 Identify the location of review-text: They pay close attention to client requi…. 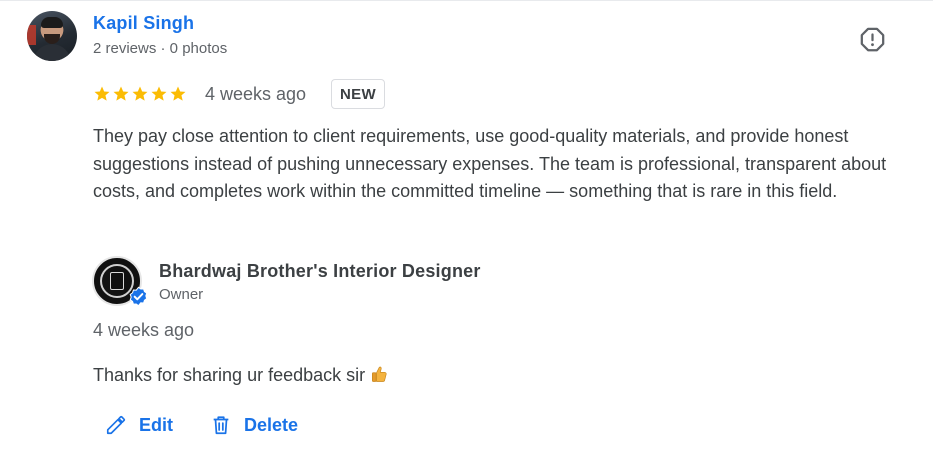
(490, 163).